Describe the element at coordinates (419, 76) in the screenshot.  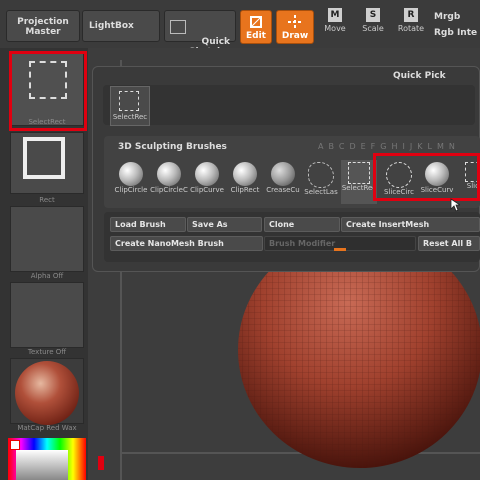
I see `panel-title: Quick Pick` at that location.